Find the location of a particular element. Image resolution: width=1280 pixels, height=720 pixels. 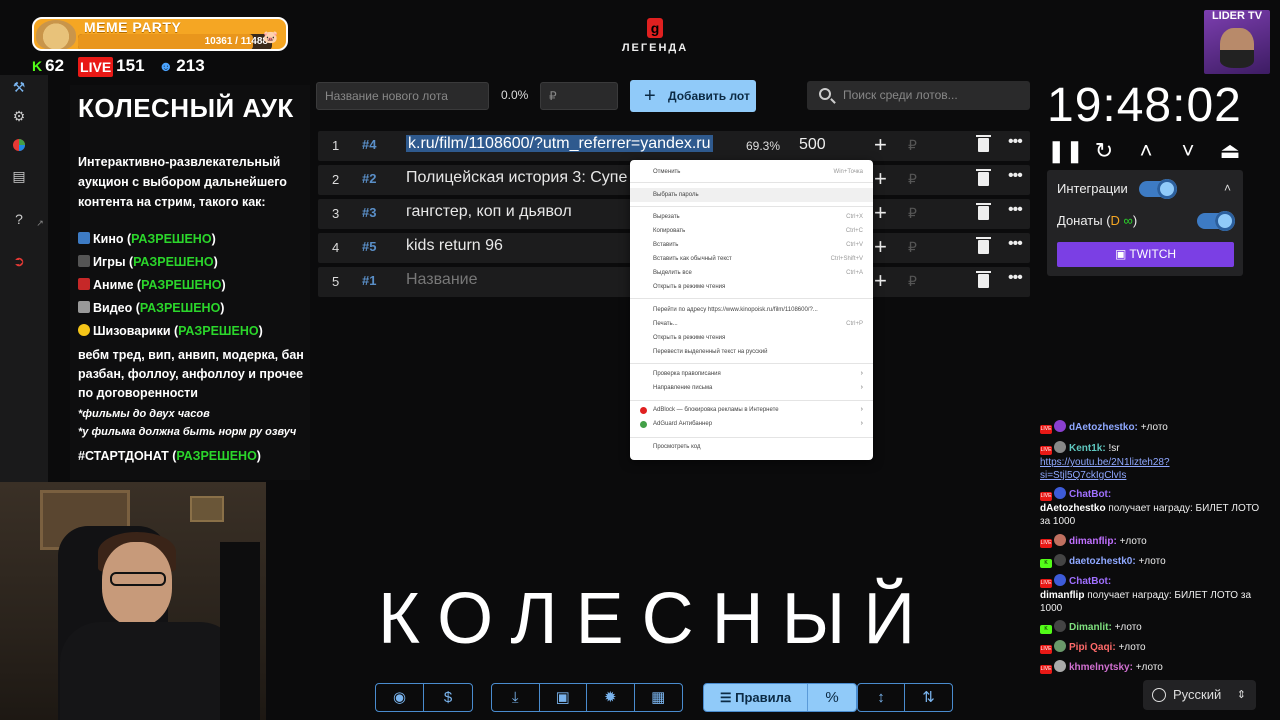

kick-badge-icon: K is located at coordinates (1046, 629).